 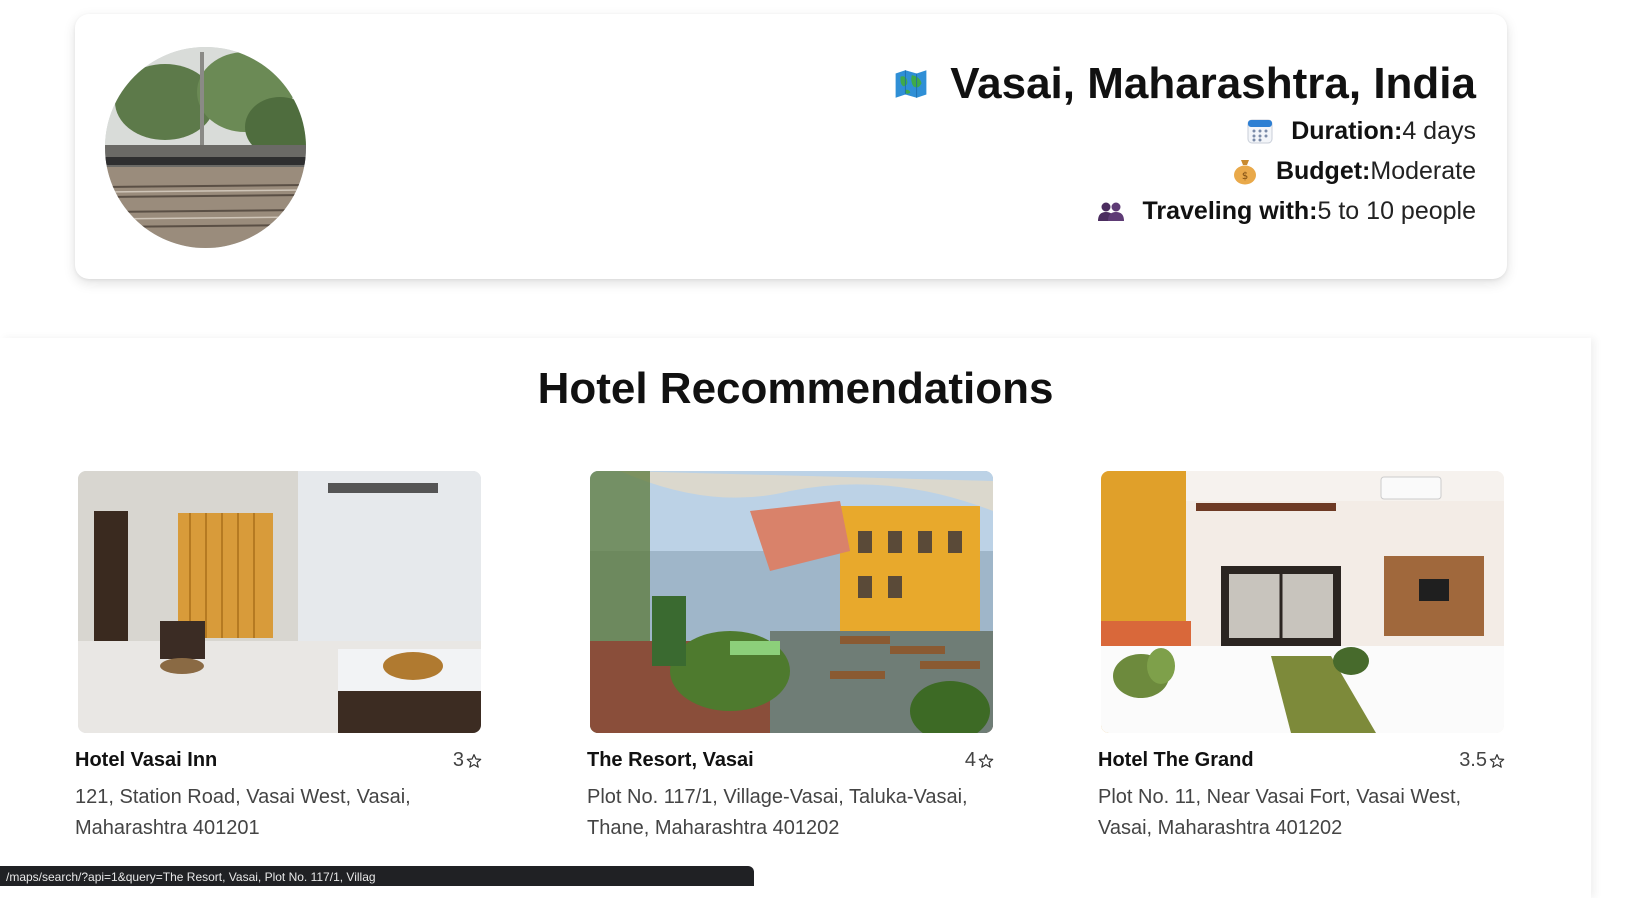 I want to click on duration-value: 4 days, so click(x=1439, y=130).